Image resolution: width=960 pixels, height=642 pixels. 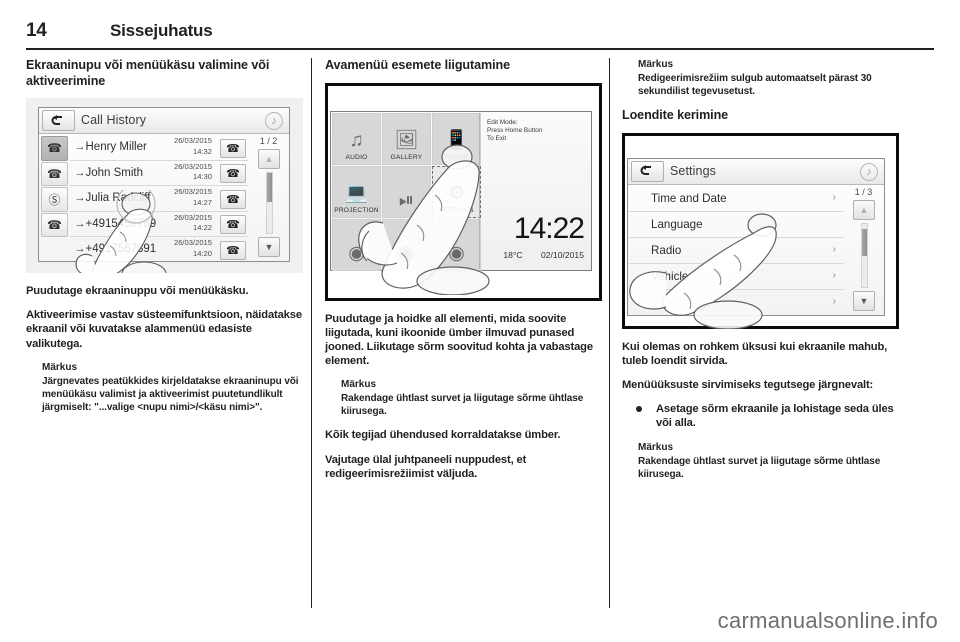 I want to click on tile-audio: ♫ AUDIO, so click(x=356, y=138).